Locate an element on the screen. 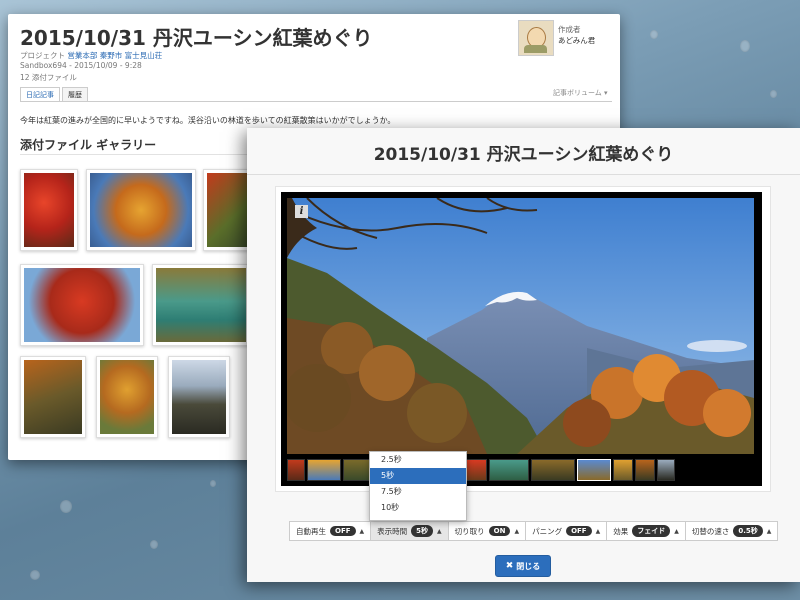 Image resolution: width=800 pixels, height=600 pixels. project-line: プロジェクト 営業本部 秦野市 富士見山荘 is located at coordinates (91, 55).